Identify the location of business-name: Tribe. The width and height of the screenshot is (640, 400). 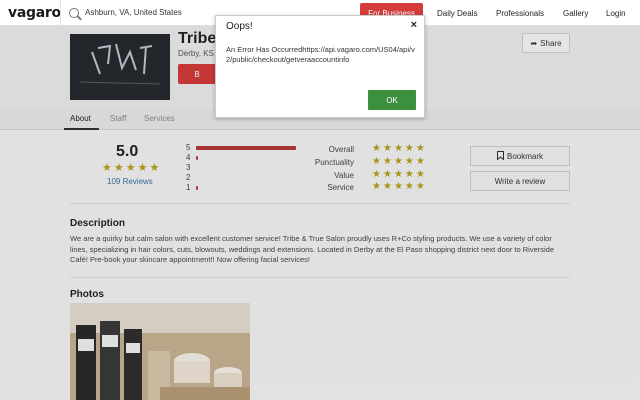
(197, 38).